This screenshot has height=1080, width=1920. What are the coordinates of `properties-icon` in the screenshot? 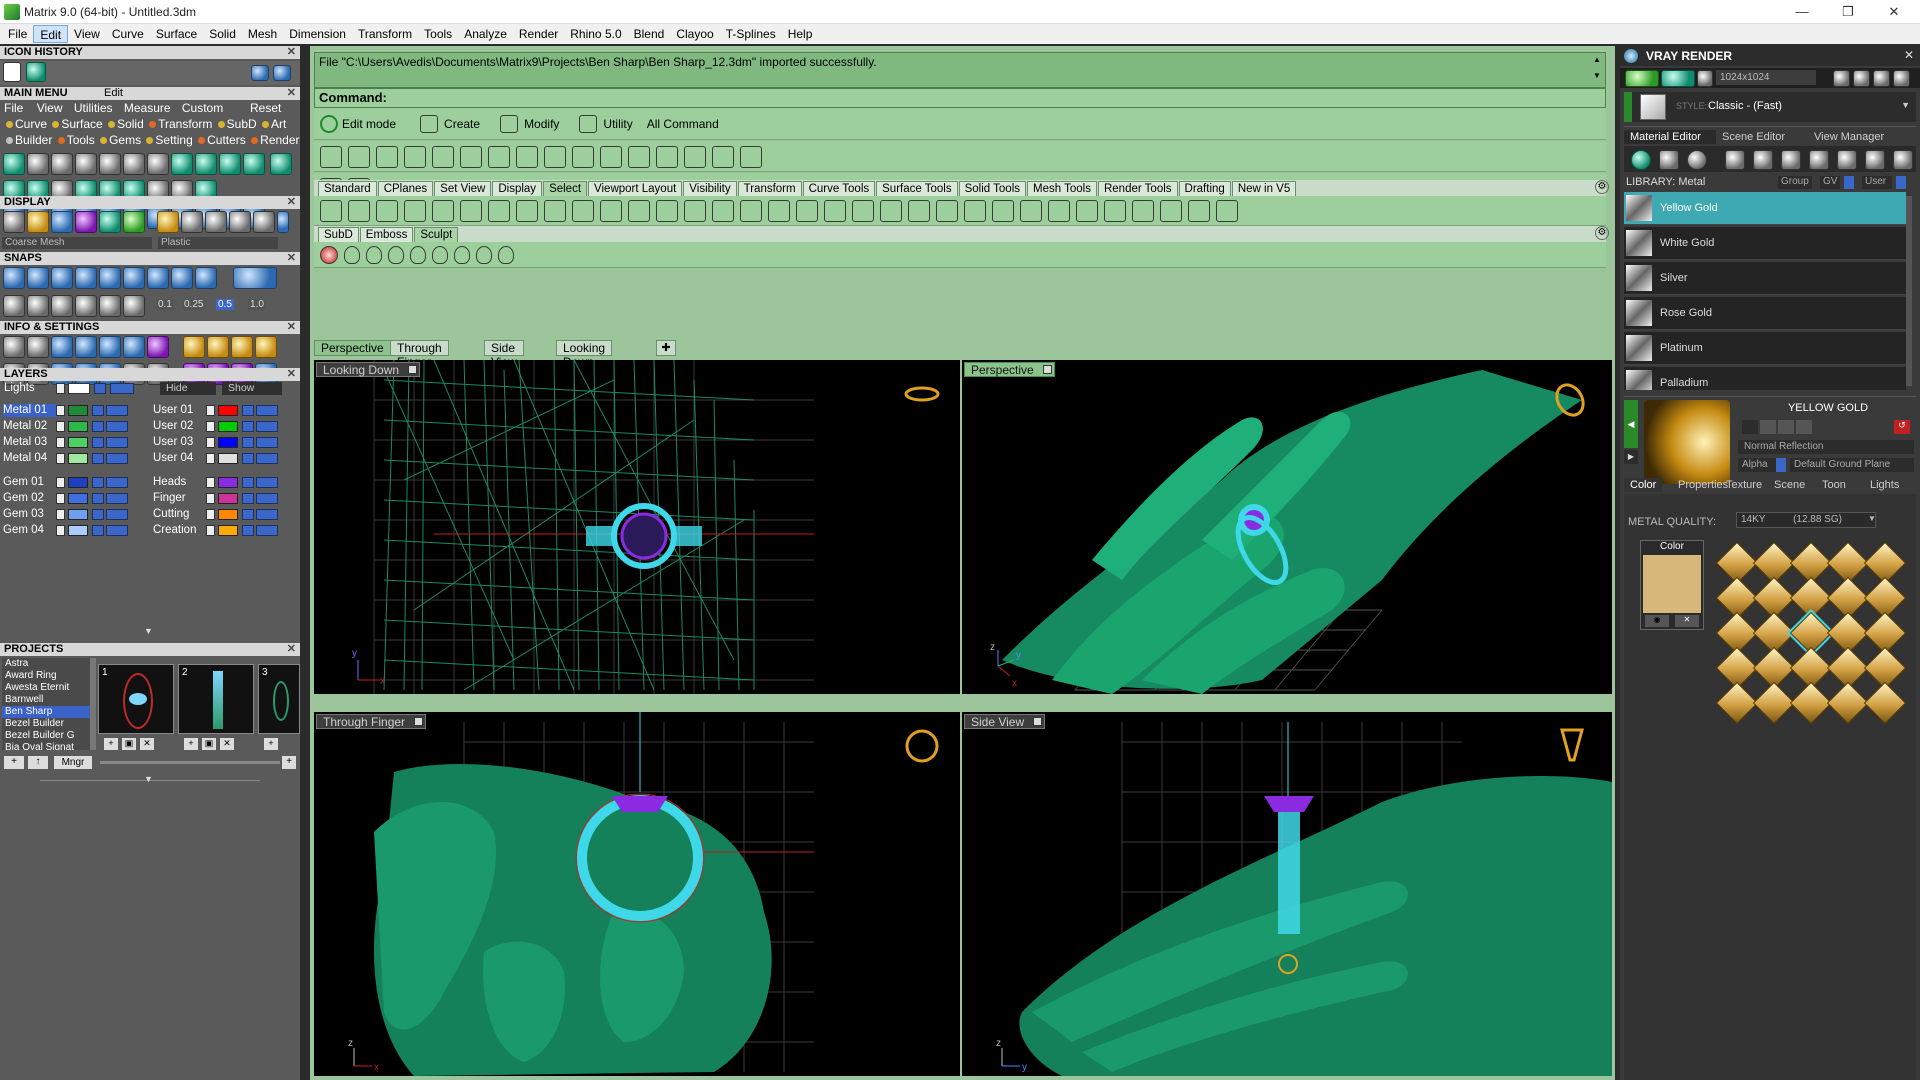 It's located at (86, 347).